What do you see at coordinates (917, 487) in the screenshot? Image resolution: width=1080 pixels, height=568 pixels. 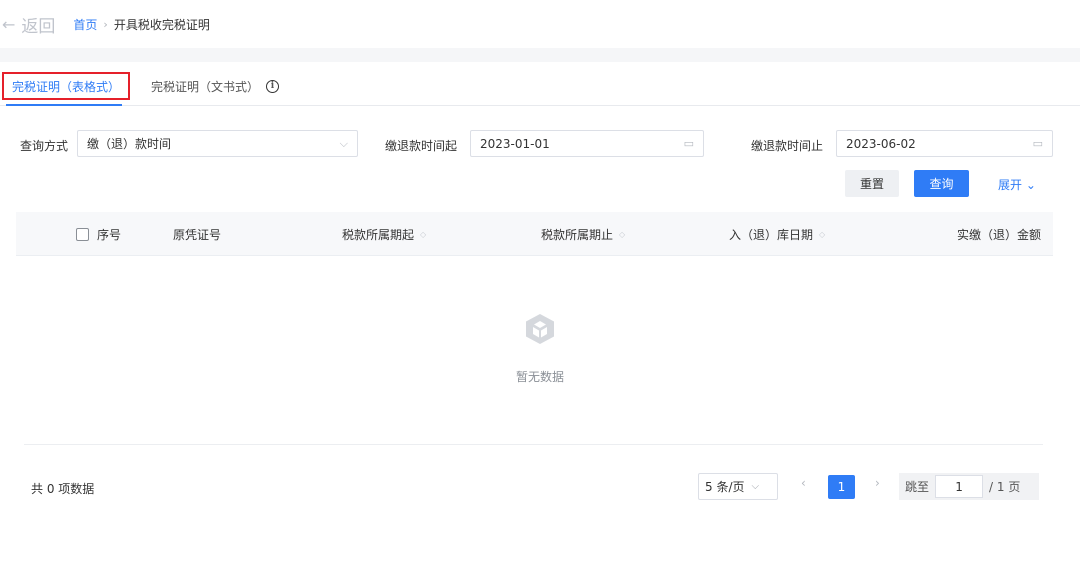 I see `jump-label: 跳至` at bounding box center [917, 487].